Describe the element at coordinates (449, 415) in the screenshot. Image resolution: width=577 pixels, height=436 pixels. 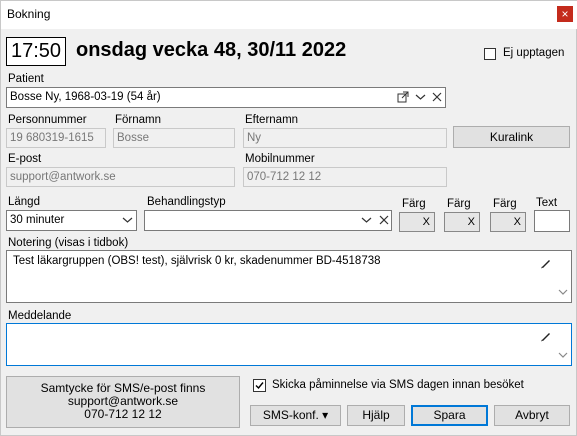
I see `save-button: Spara` at that location.